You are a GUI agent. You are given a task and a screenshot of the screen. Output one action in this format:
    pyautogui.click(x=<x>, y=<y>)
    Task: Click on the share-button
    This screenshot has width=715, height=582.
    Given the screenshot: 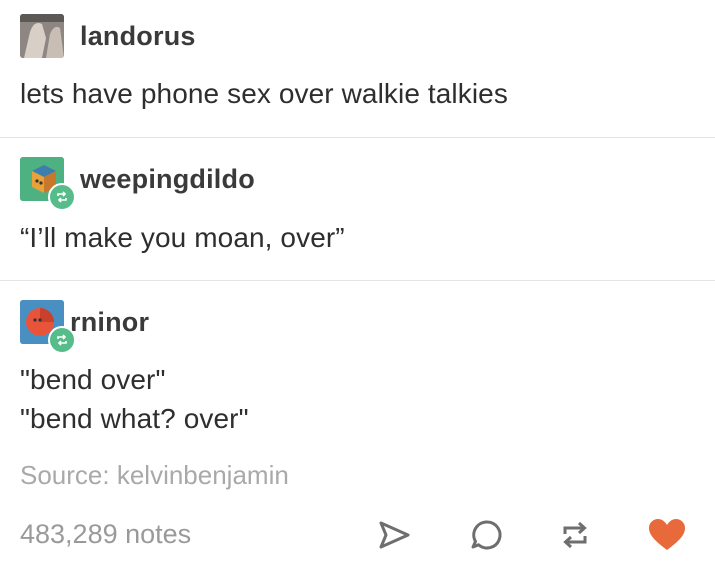 What is the action you would take?
    pyautogui.click(x=394, y=535)
    